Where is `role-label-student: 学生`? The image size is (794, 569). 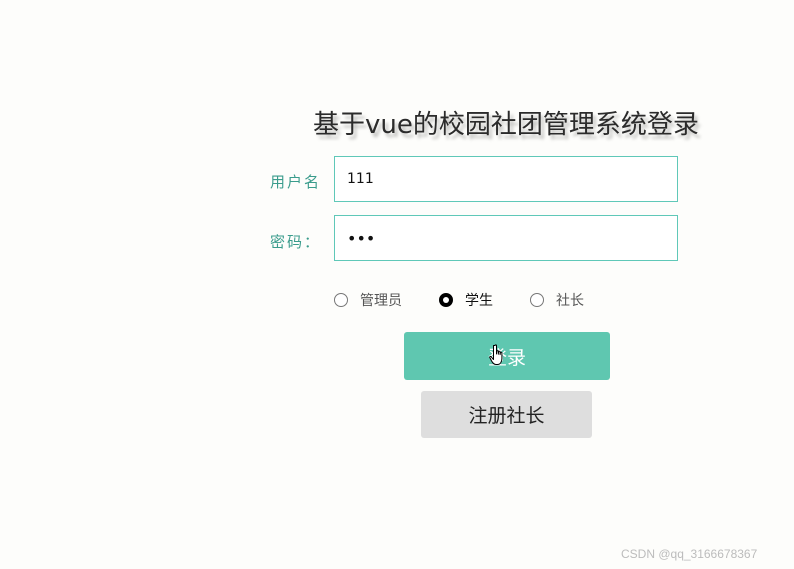
role-label-student: 学生 is located at coordinates (479, 301).